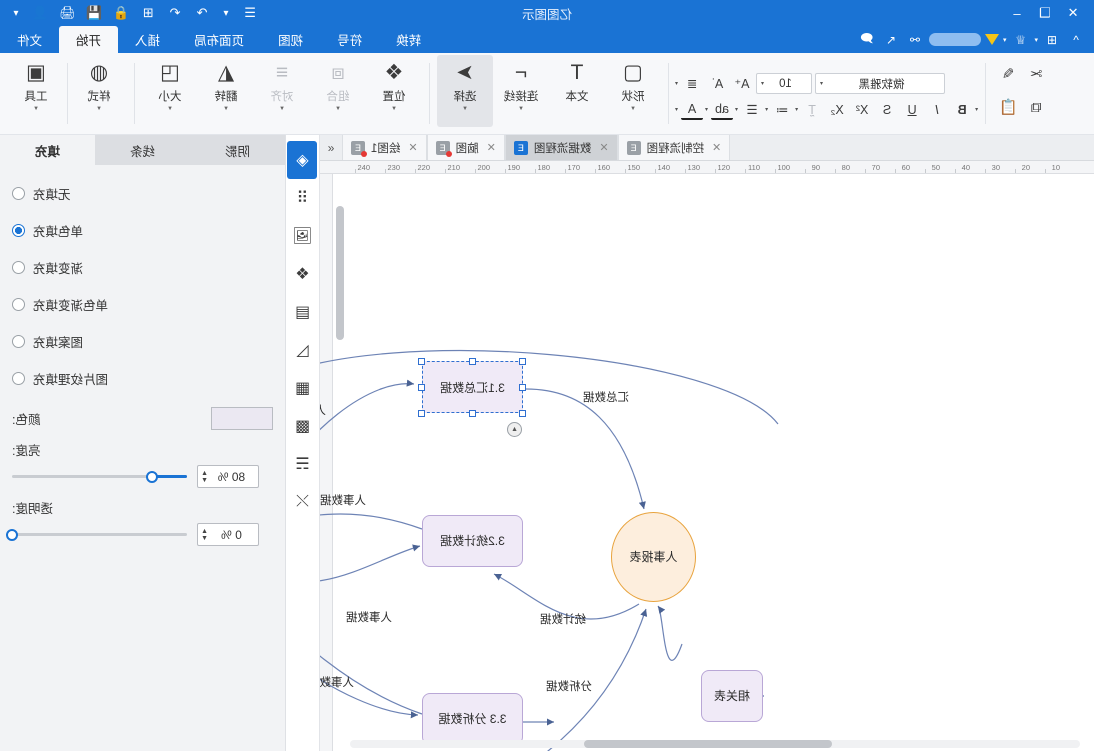 This screenshot has width=1094, height=751. What do you see at coordinates (521, 91) in the screenshot?
I see `connector-button: ⌐ 连接线 ▼` at bounding box center [521, 91].